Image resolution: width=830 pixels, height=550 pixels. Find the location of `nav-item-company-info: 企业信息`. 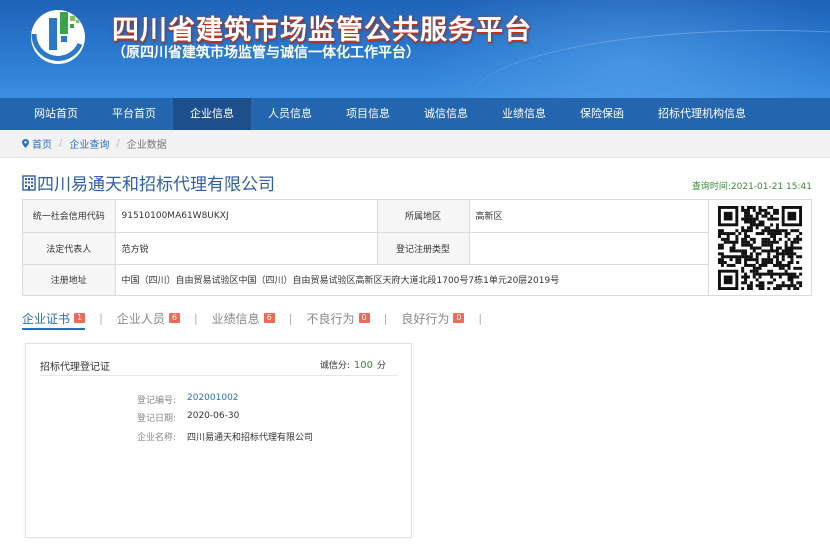

nav-item-company-info: 企业信息 is located at coordinates (212, 114).